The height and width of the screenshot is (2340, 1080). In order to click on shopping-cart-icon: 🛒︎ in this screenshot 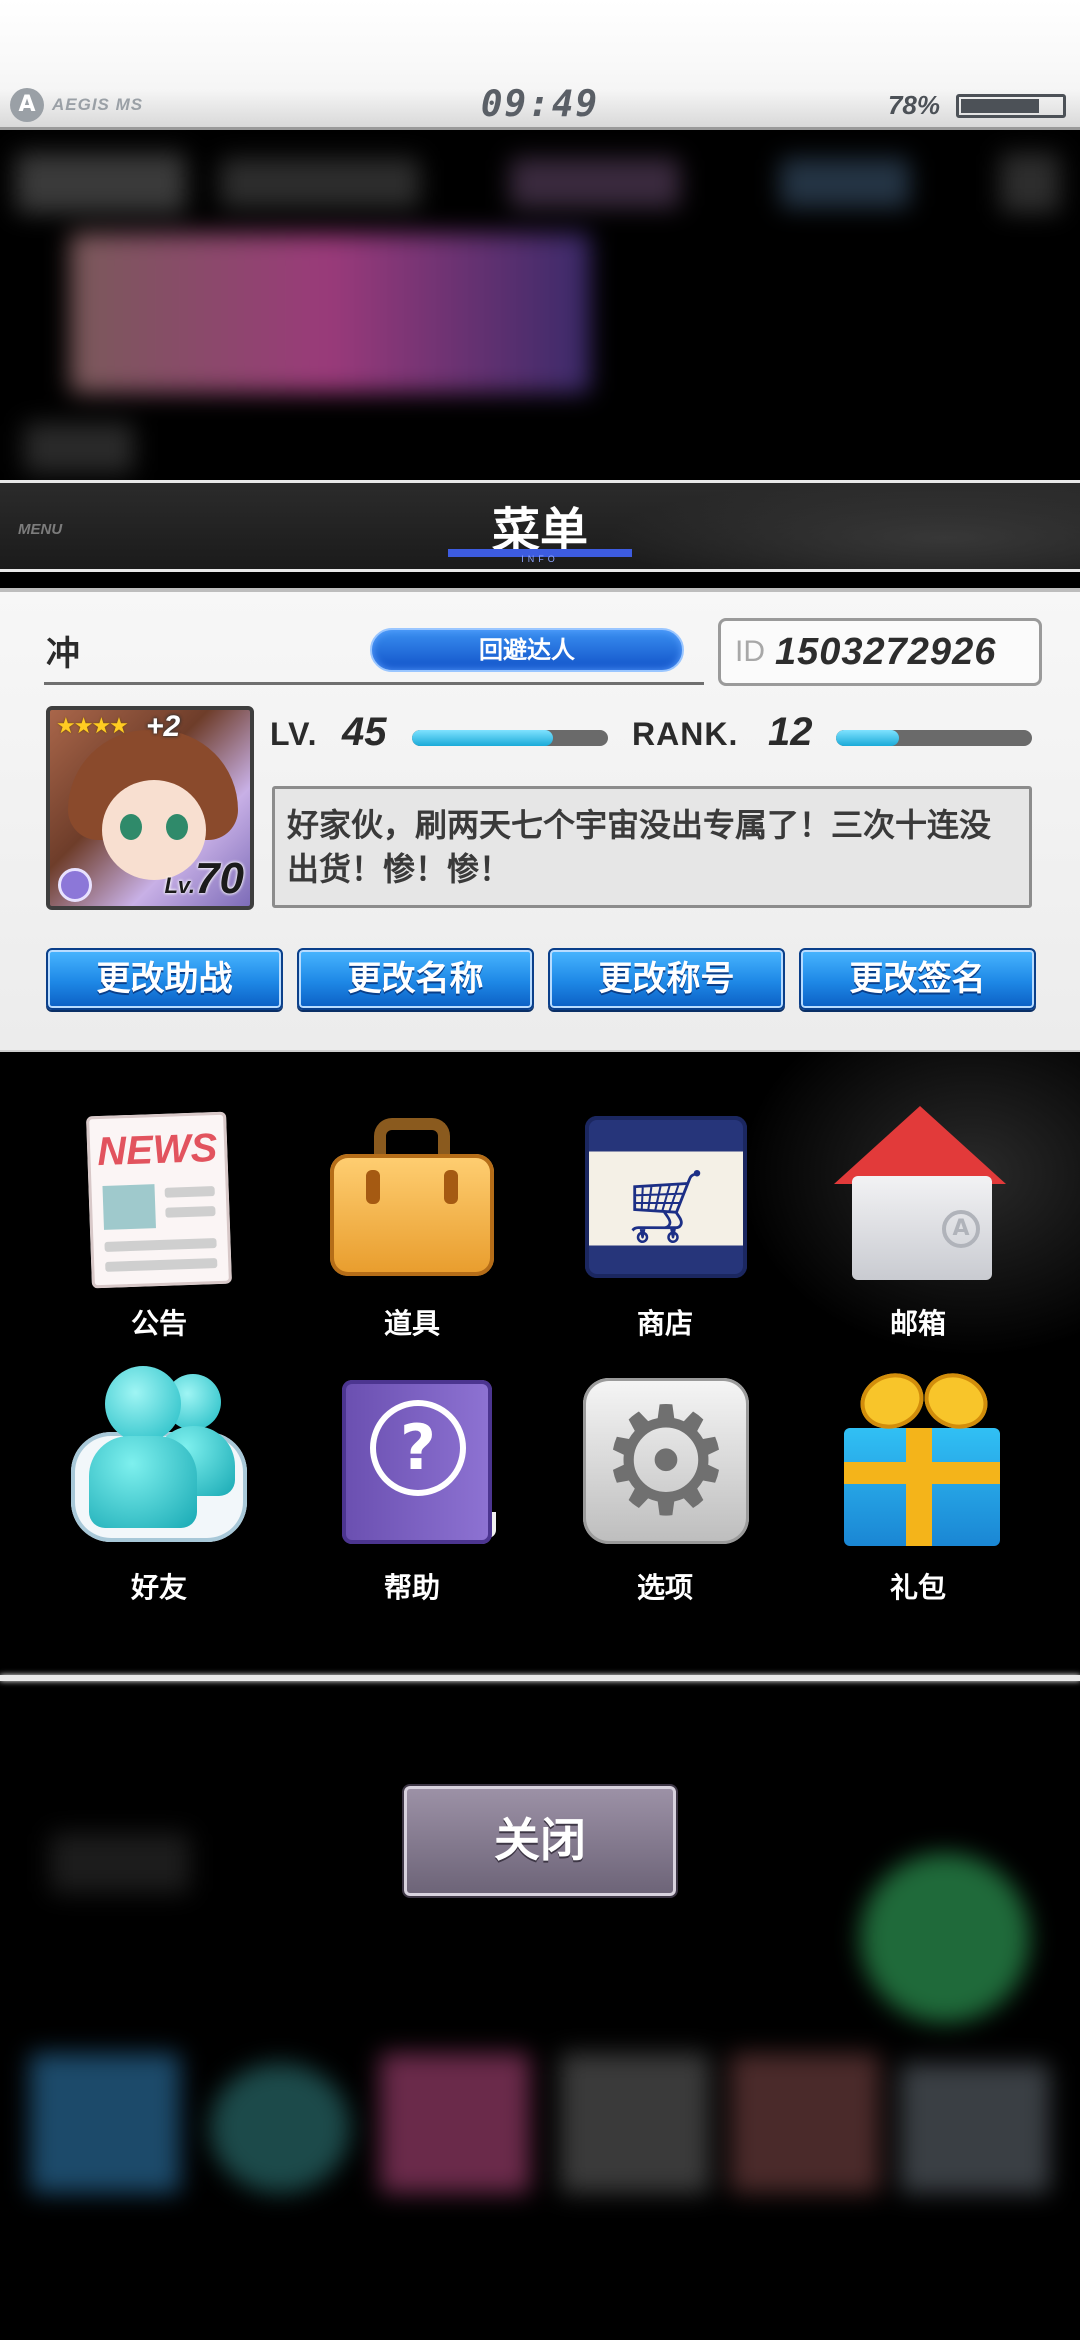, I will do `click(665, 1196)`.